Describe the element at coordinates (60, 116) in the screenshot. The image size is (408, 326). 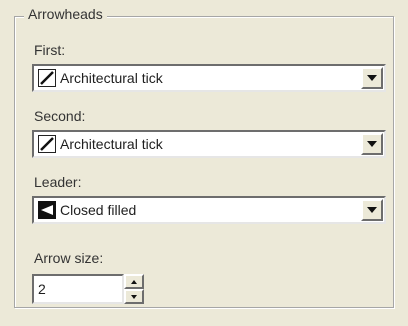
I see `second-label: Second:` at that location.